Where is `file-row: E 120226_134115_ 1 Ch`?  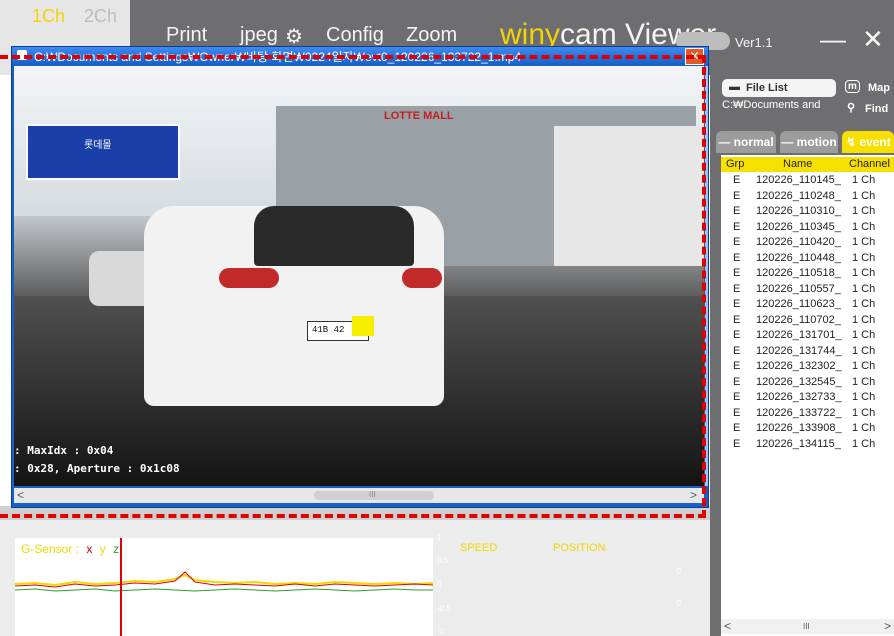
file-row: E 120226_134115_ 1 Ch is located at coordinates (807, 445).